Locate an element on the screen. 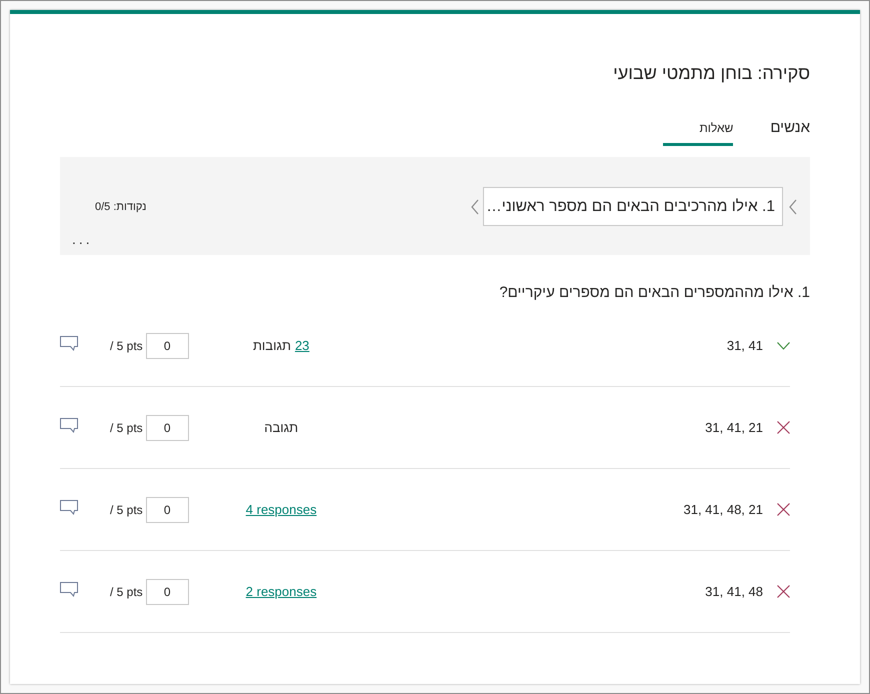 The height and width of the screenshot is (694, 870). responses-link: 4 responses is located at coordinates (281, 509).